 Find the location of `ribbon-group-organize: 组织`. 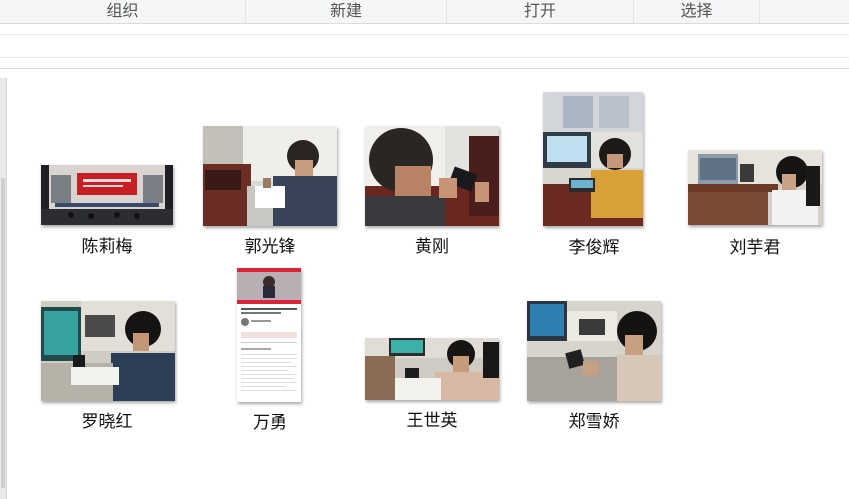

ribbon-group-organize: 组织 is located at coordinates (123, 11).